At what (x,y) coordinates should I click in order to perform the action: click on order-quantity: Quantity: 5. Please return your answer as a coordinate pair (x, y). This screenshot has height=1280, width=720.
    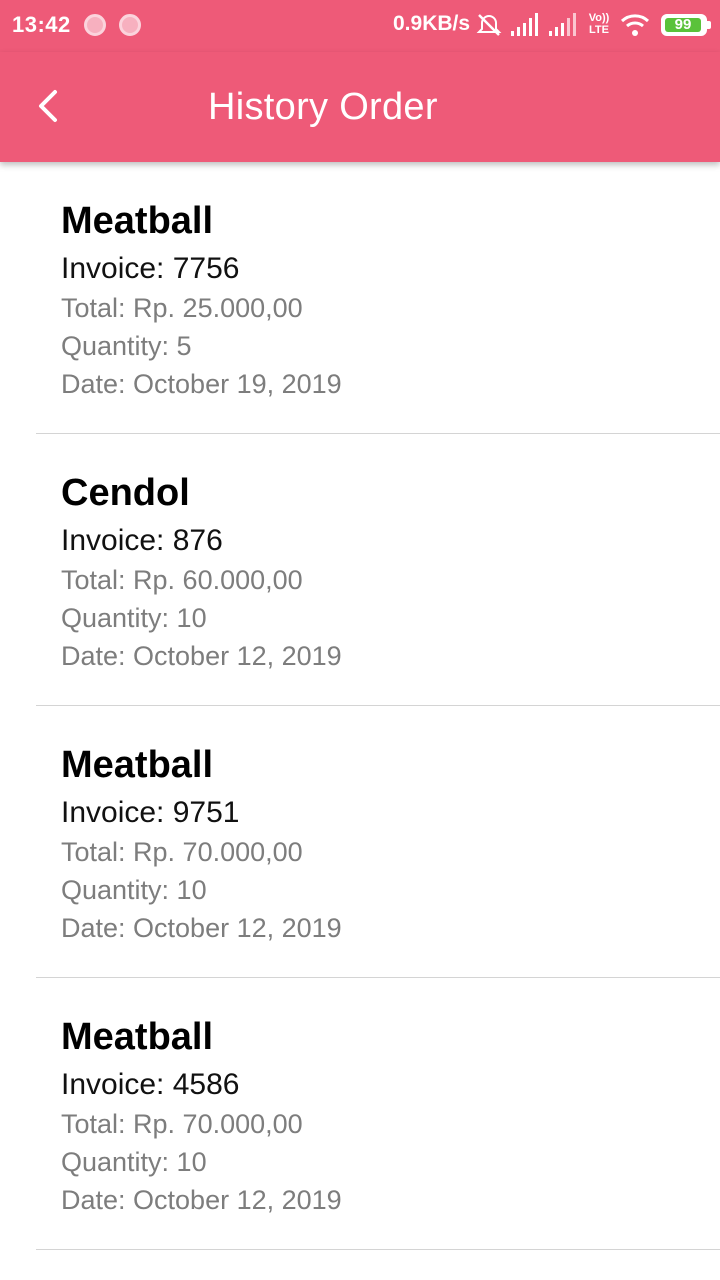
    Looking at the image, I should click on (126, 346).